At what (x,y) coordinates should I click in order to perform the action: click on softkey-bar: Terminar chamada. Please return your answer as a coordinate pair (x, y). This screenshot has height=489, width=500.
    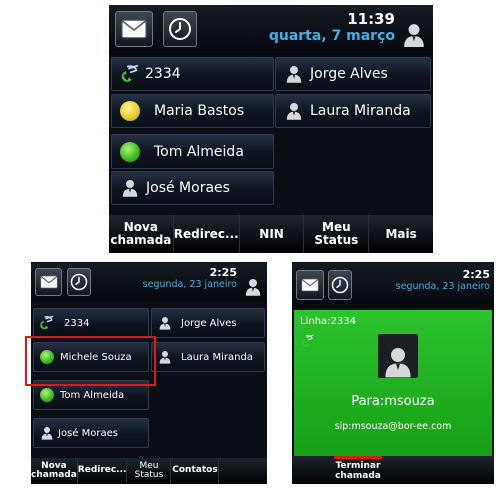
    Looking at the image, I should click on (393, 470).